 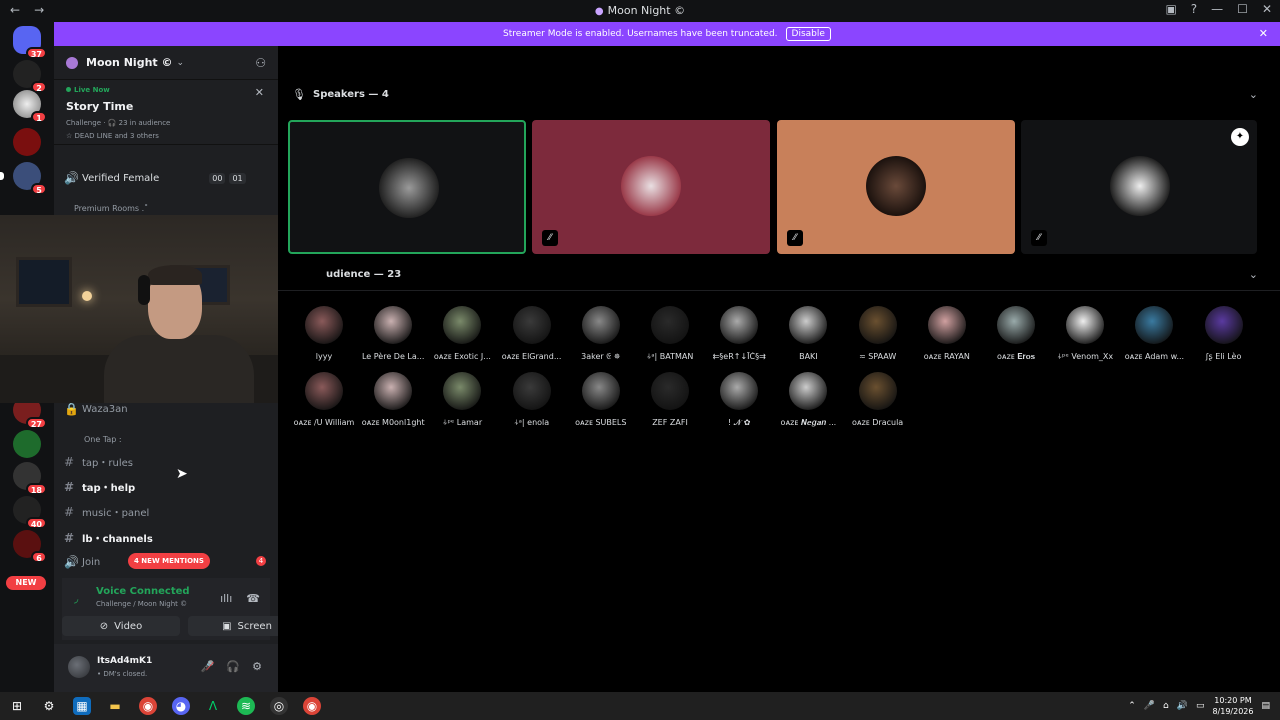 What do you see at coordinates (1224, 333) in the screenshot?
I see `audience-member: ʃʂ Eli Lèo` at bounding box center [1224, 333].